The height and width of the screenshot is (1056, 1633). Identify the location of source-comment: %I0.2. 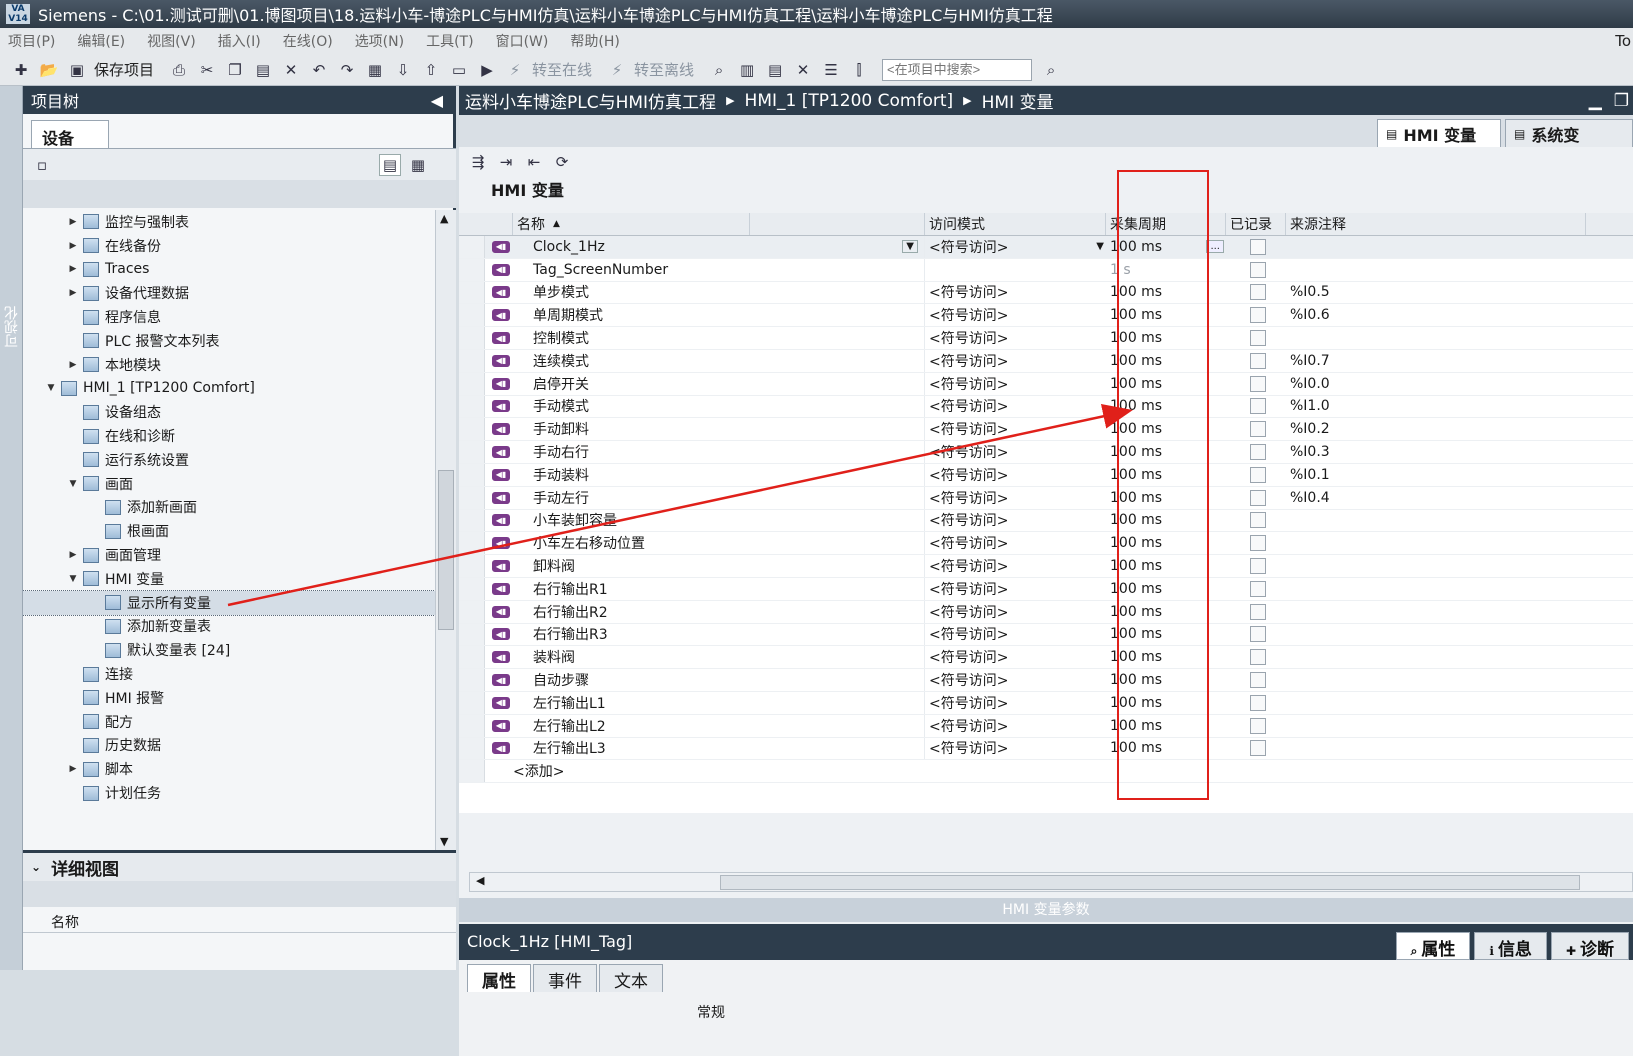
(1436, 429).